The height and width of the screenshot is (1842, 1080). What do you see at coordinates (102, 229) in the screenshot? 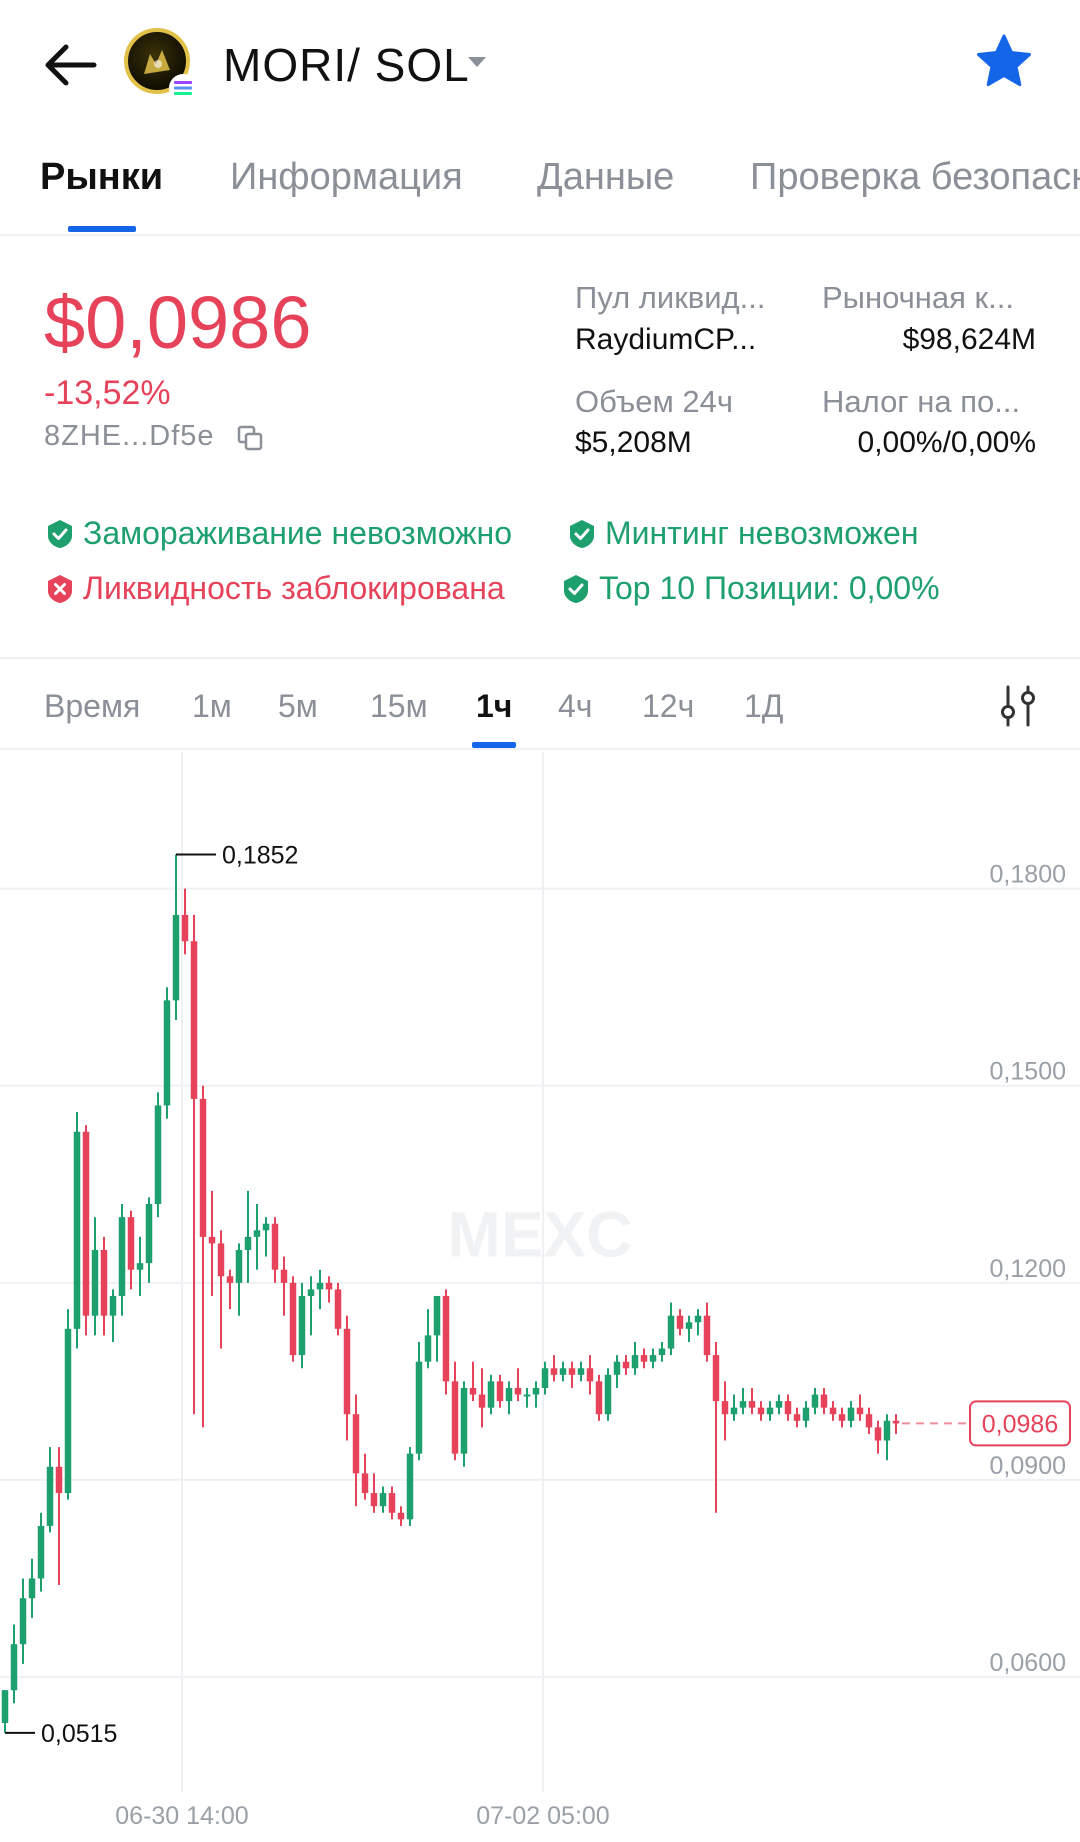
I see `tab-active-indicator` at bounding box center [102, 229].